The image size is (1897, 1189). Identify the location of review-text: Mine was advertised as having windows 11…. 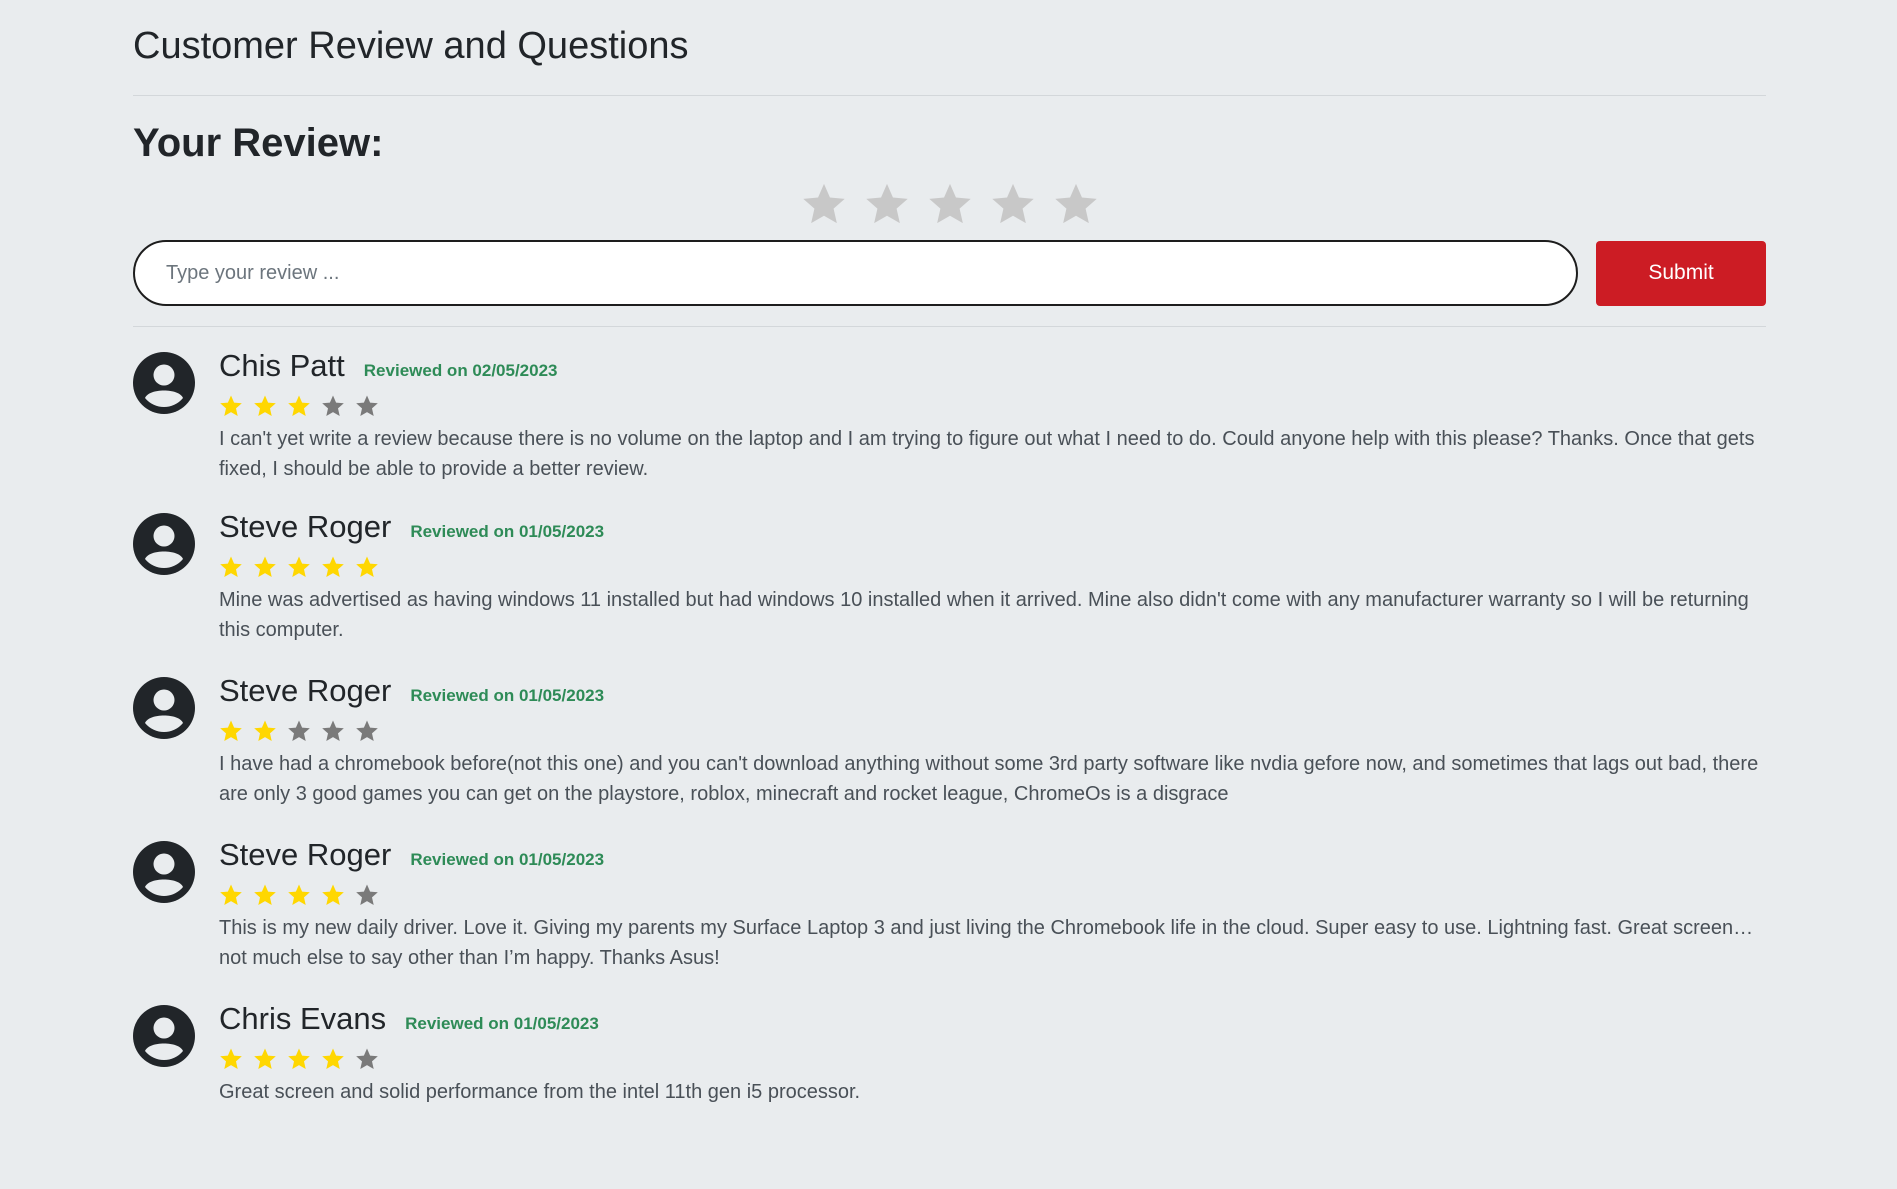
(984, 615).